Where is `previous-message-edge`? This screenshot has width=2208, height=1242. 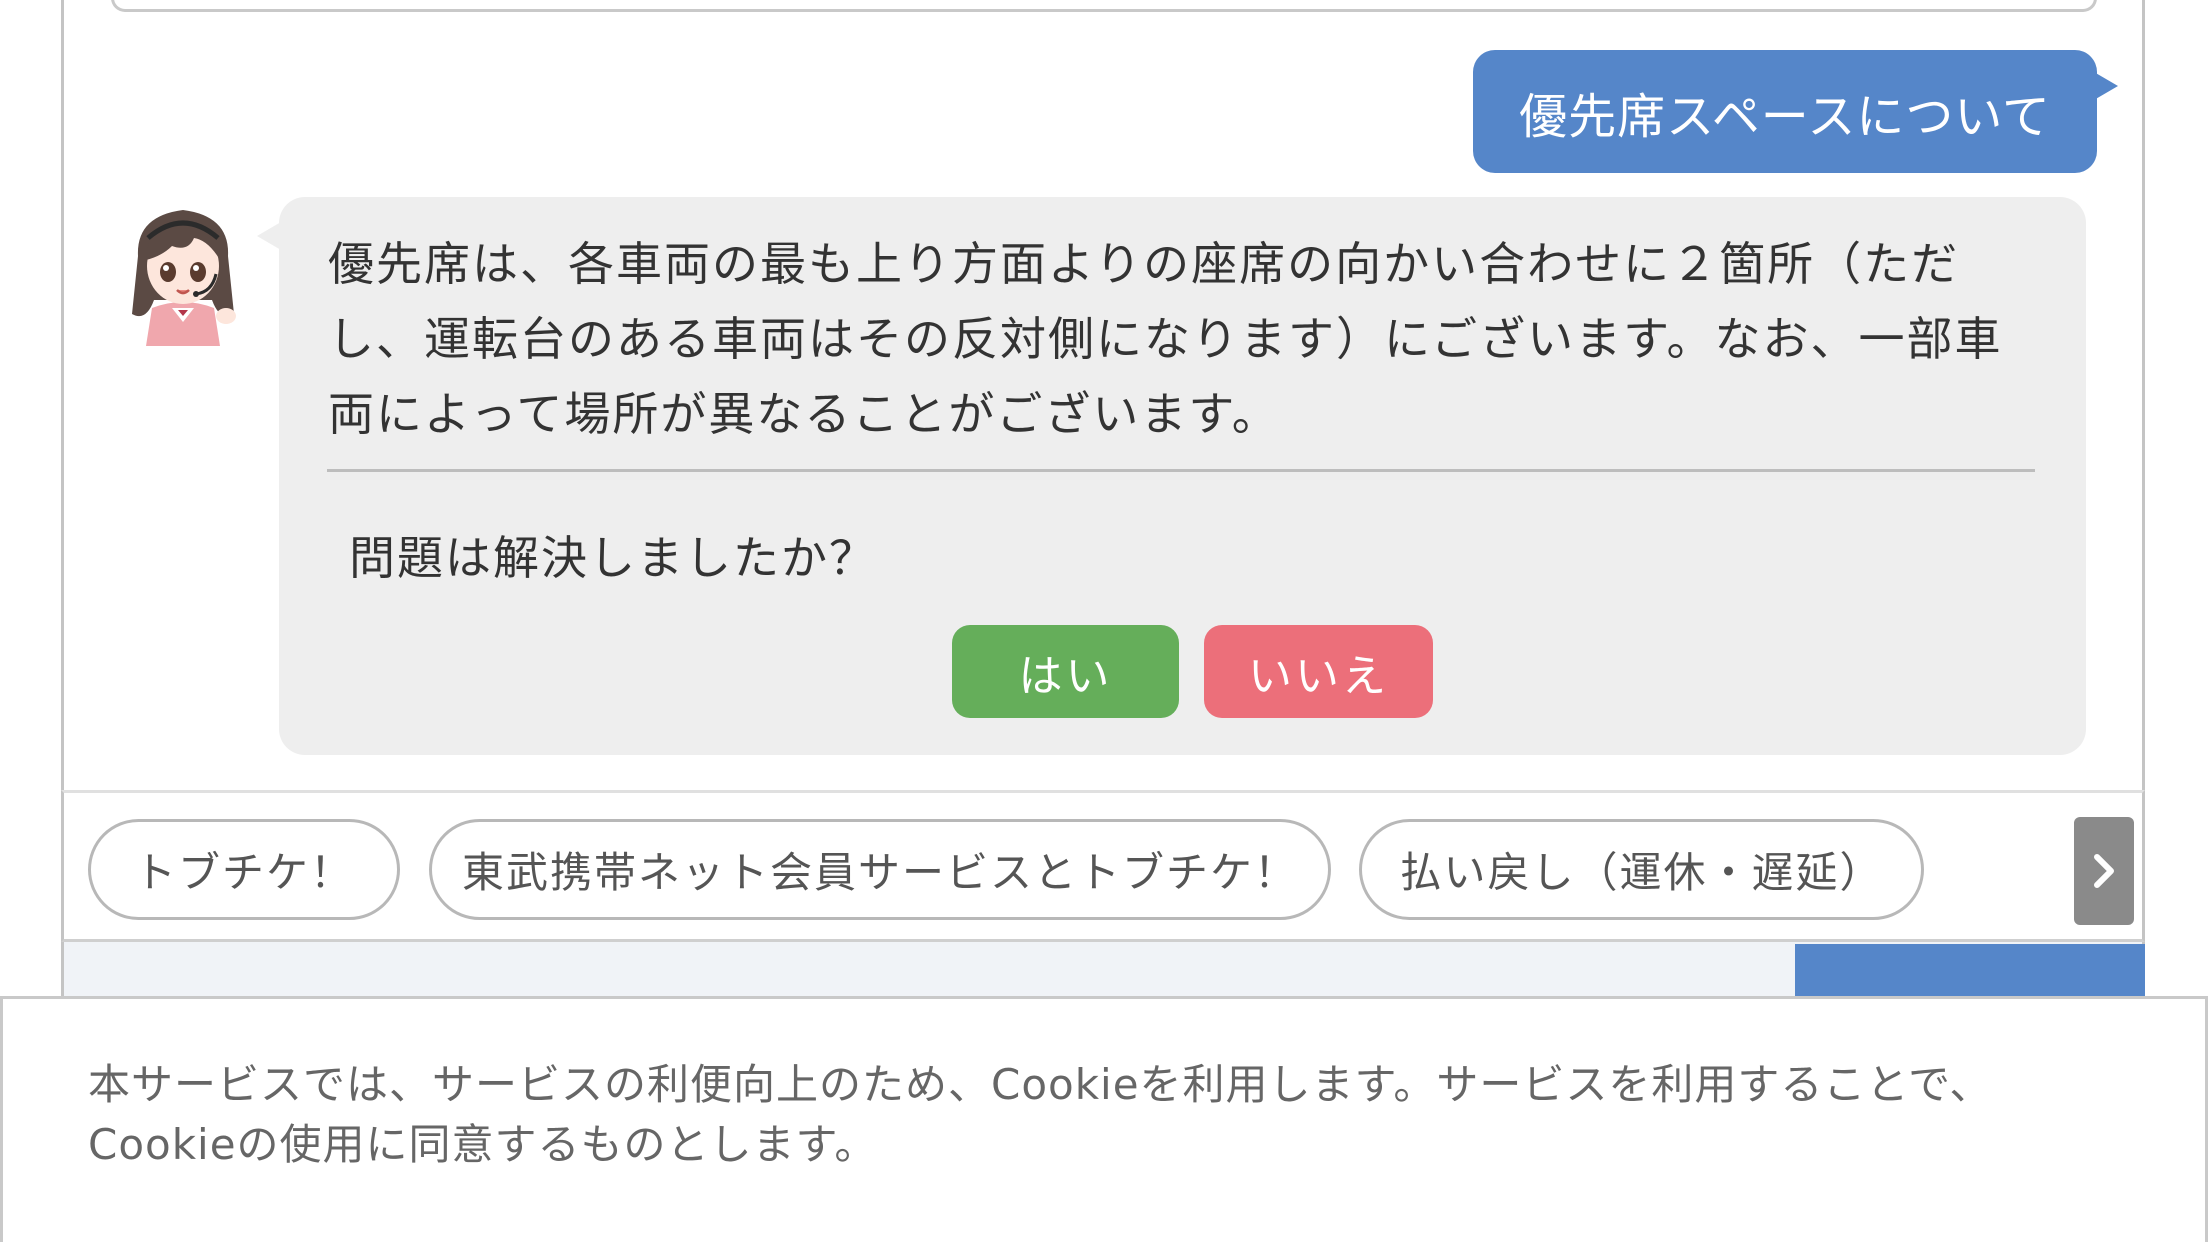
previous-message-edge is located at coordinates (1104, 6).